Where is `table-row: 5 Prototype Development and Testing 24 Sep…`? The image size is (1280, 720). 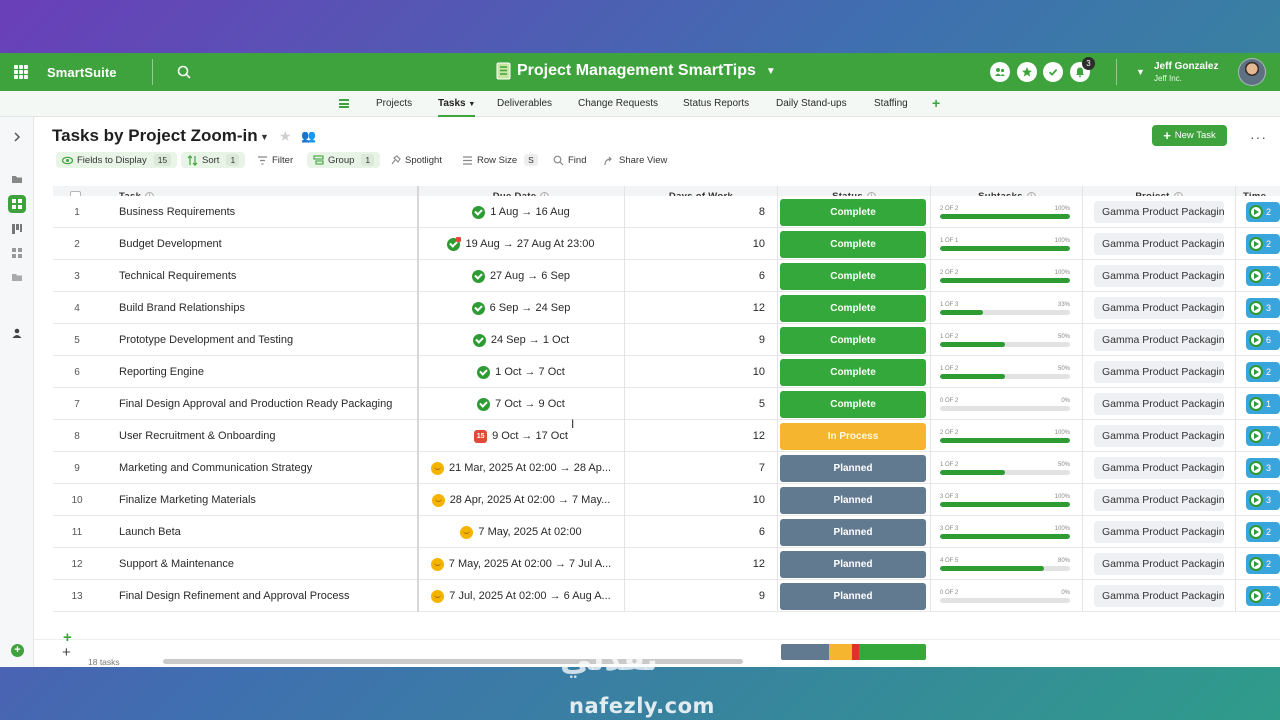 table-row: 5 Prototype Development and Testing 24 Sep… is located at coordinates (666, 340).